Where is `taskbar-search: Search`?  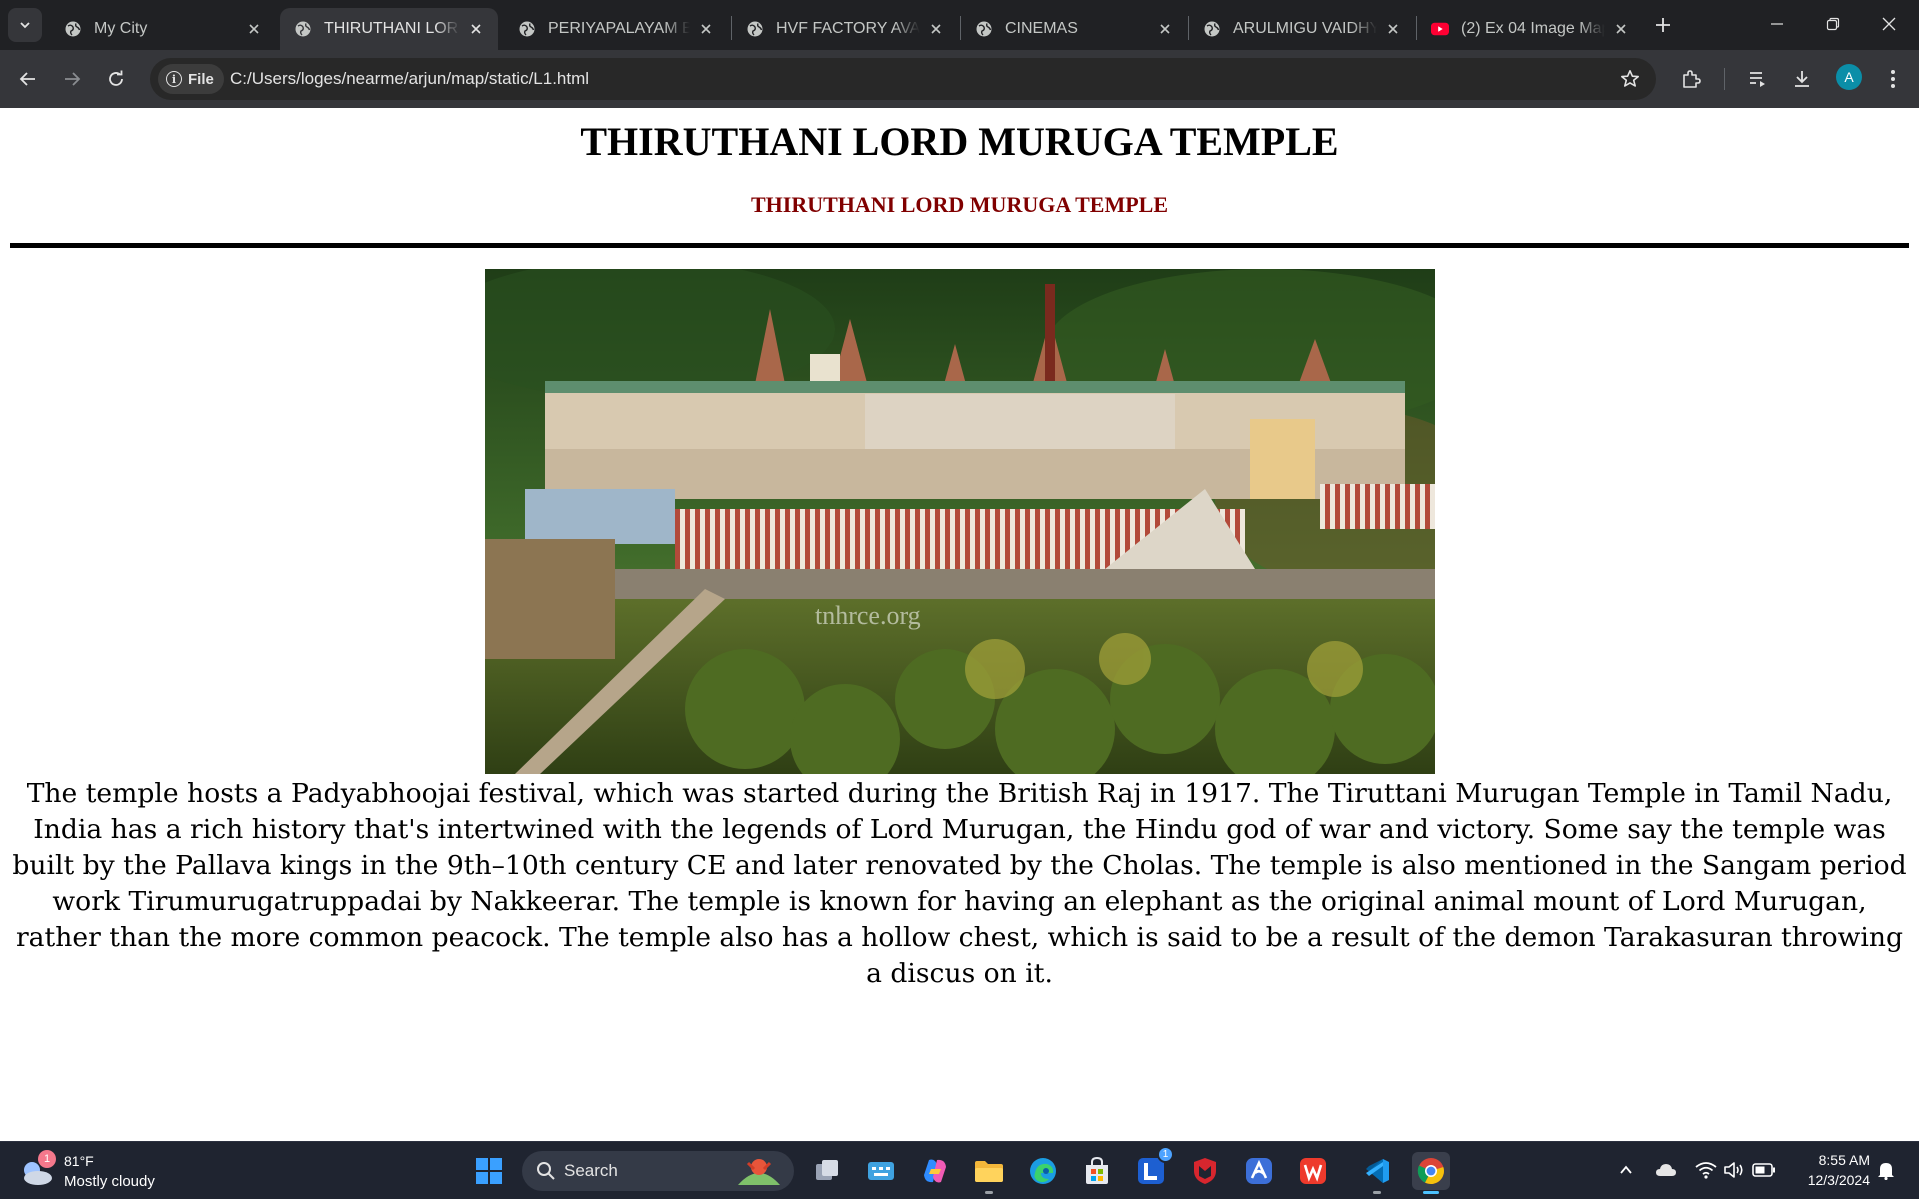
taskbar-search: Search is located at coordinates (658, 1171).